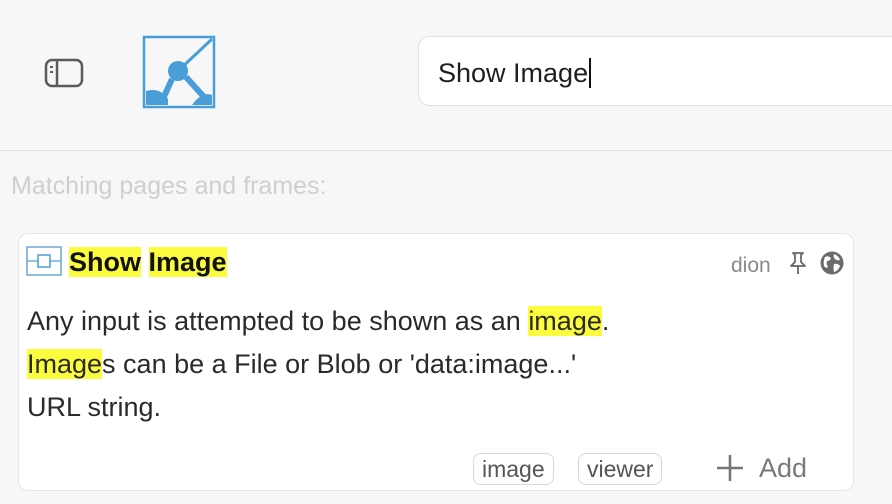 The image size is (892, 504). Describe the element at coordinates (513, 469) in the screenshot. I see `tag-image: image` at that location.